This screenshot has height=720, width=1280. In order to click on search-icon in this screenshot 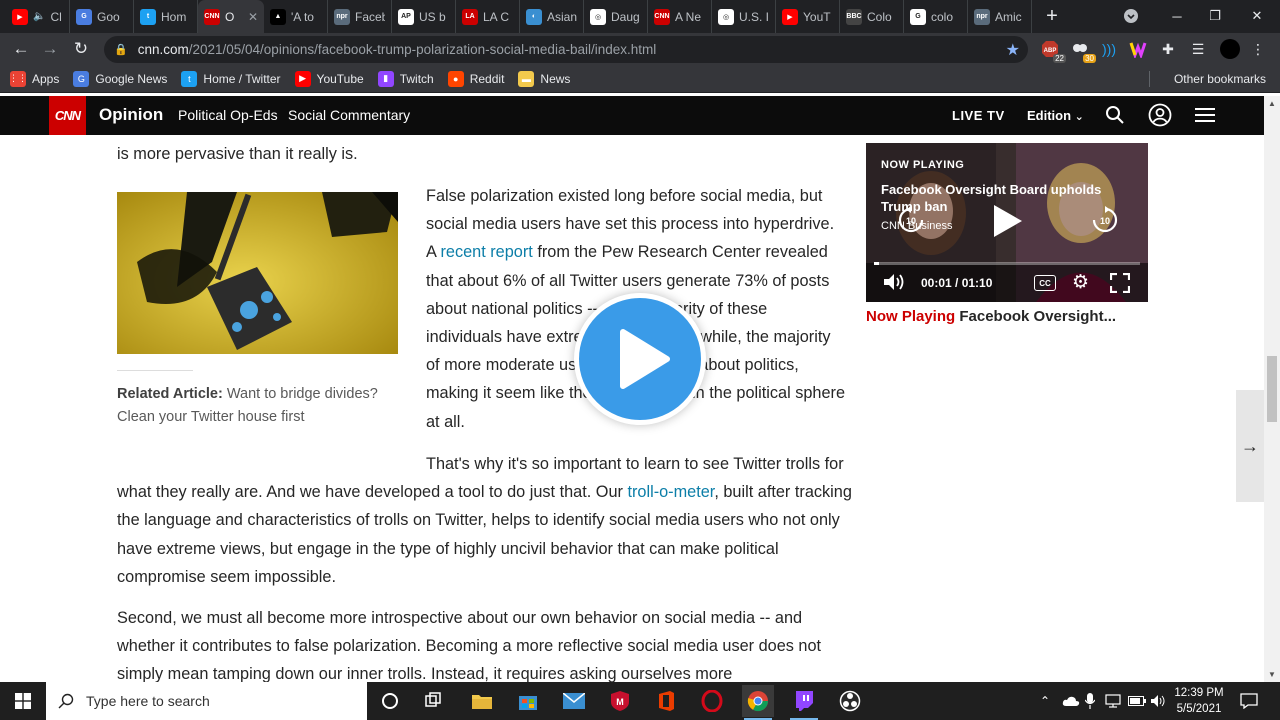, I will do `click(1115, 115)`.